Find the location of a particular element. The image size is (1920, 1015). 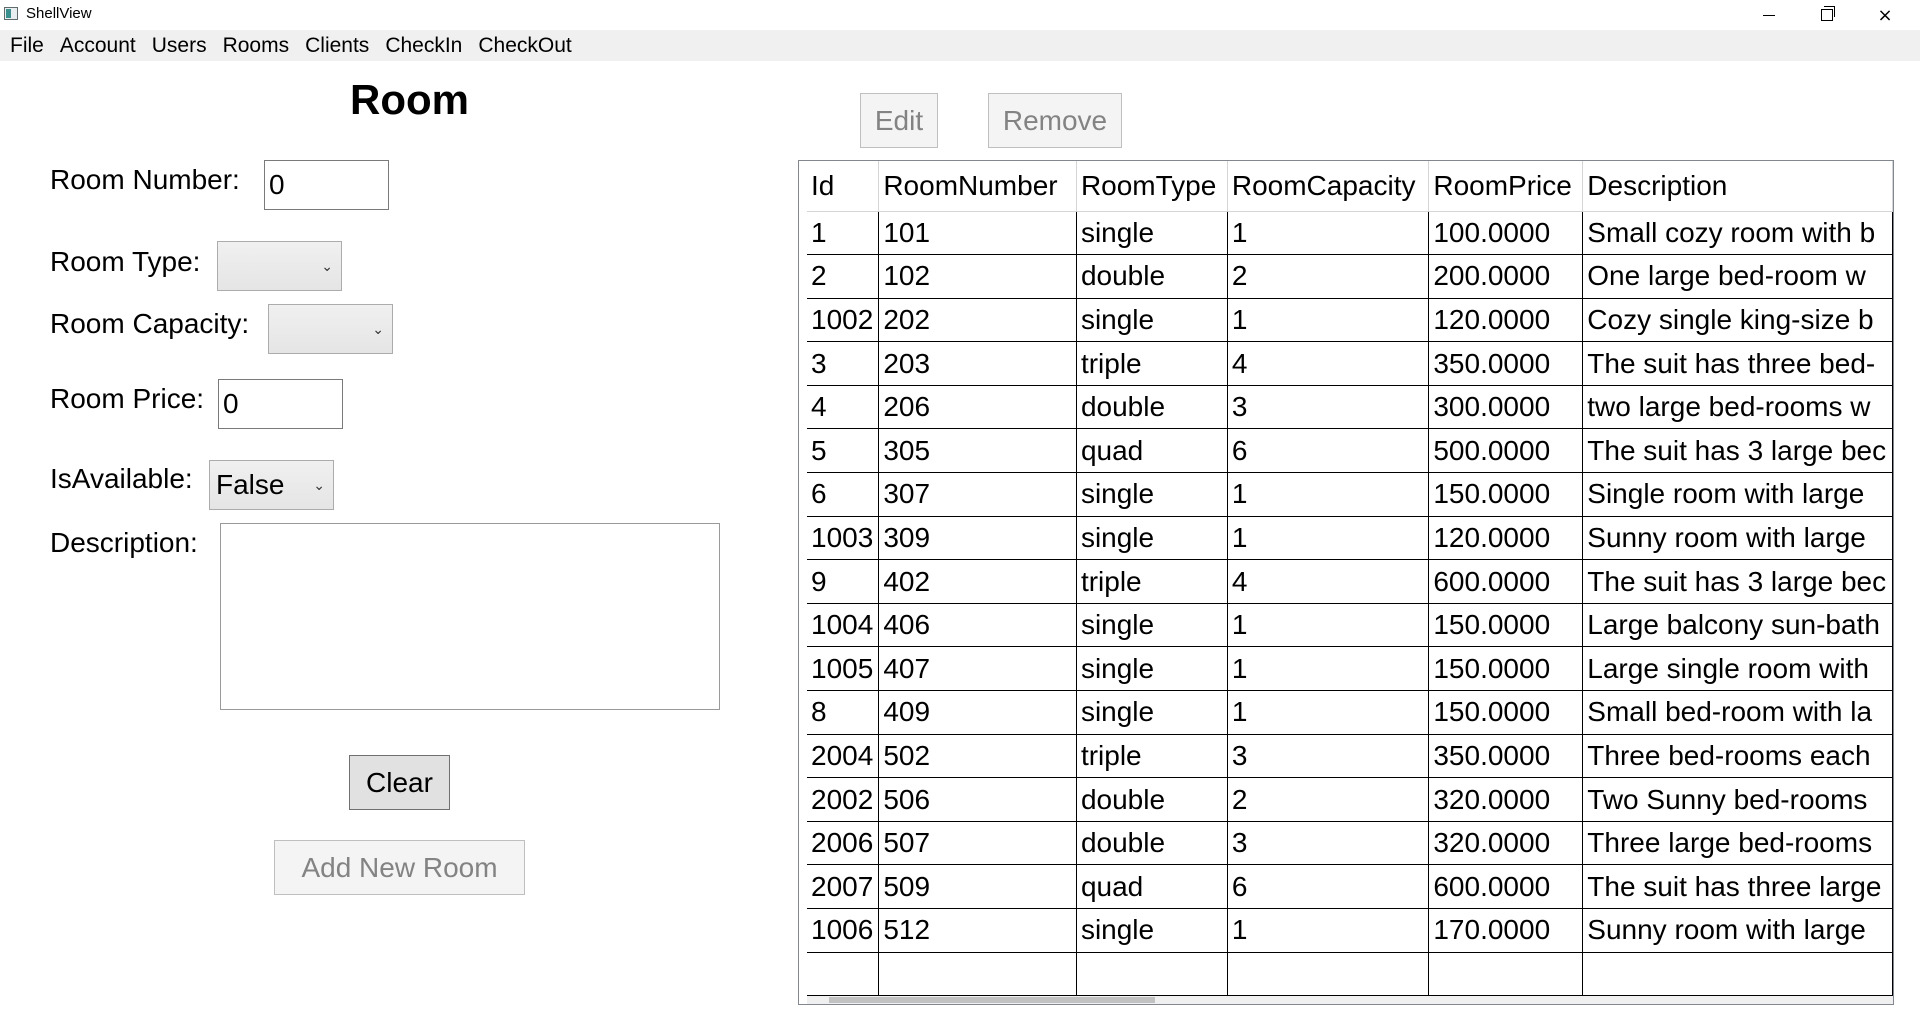

cell-roomnumber: 101 is located at coordinates (977, 233).